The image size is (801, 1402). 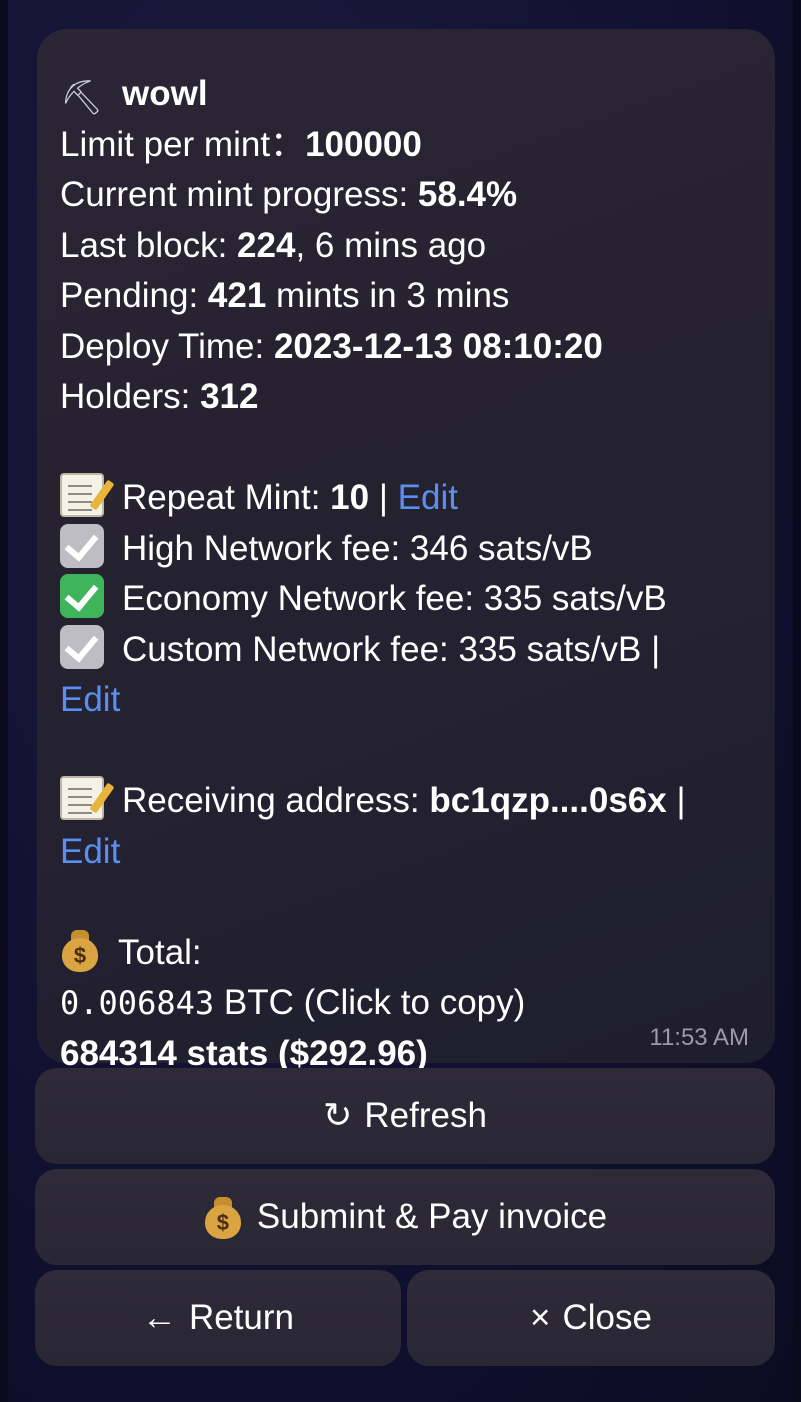 I want to click on high-fee-text: High Network fee: 346 sats/vB, so click(x=357, y=548).